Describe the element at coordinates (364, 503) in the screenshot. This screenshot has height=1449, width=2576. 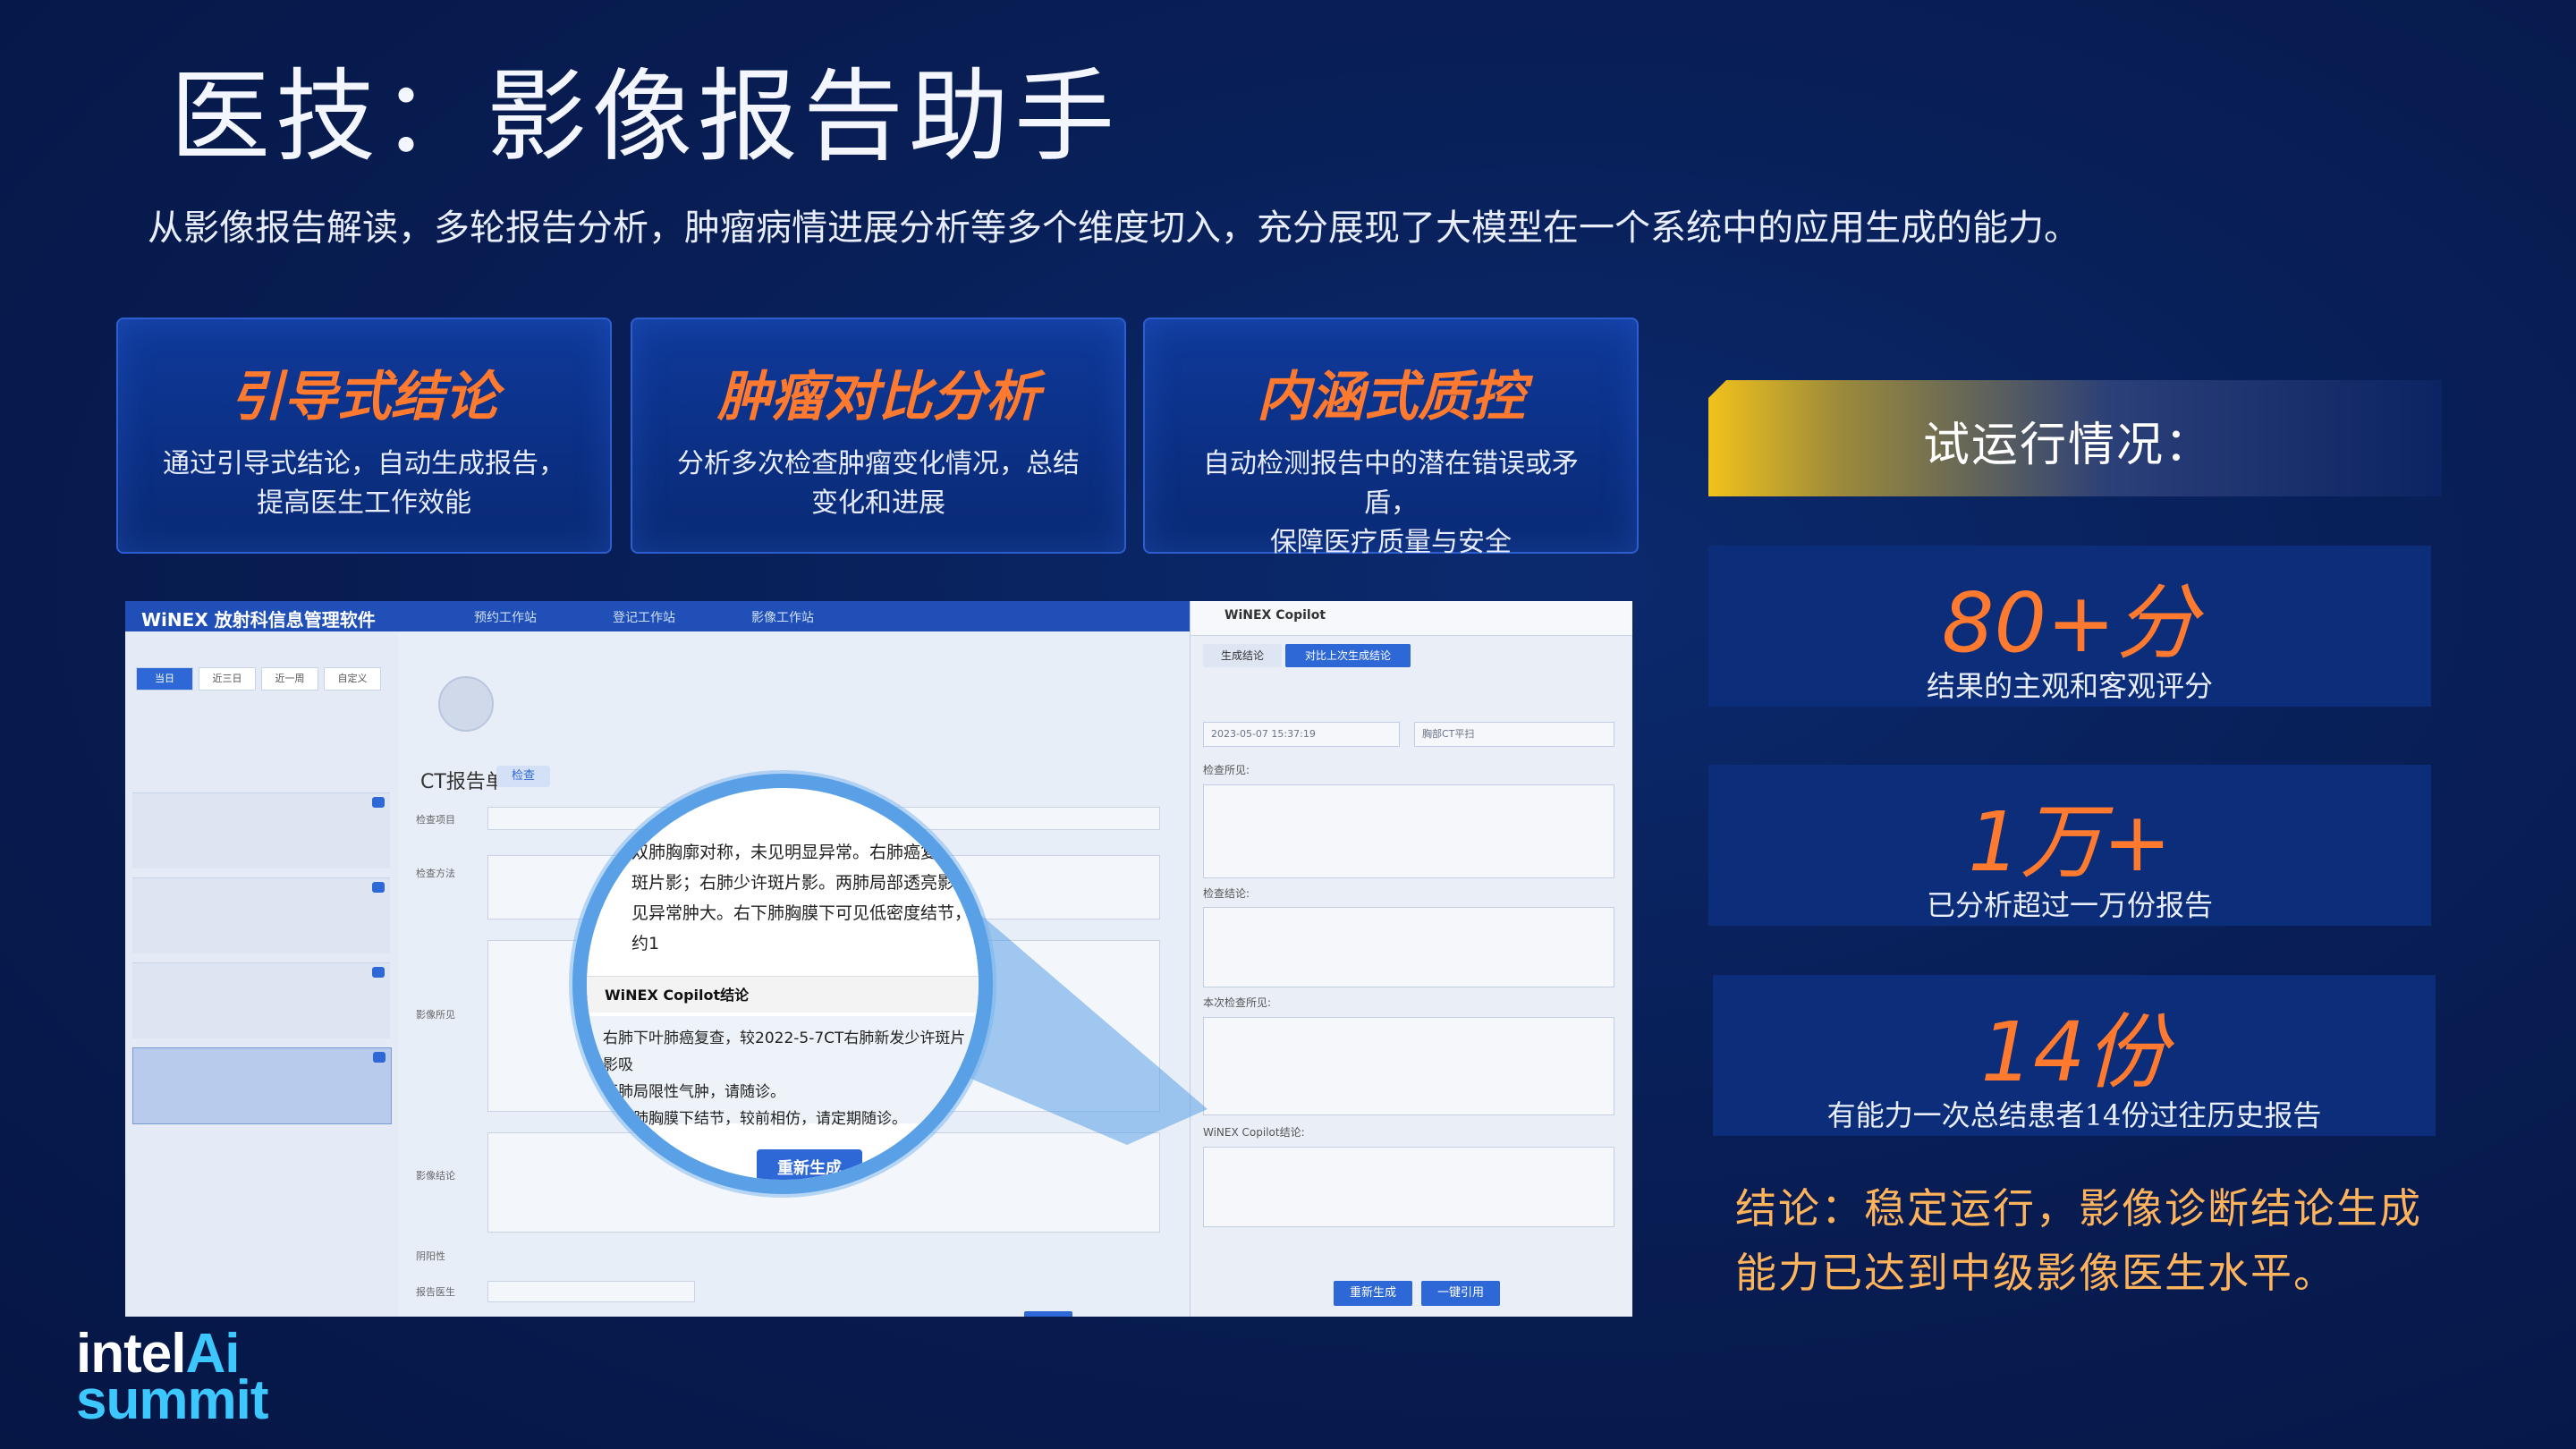
I see `feature-desc-line: 提高医生工作效能` at that location.